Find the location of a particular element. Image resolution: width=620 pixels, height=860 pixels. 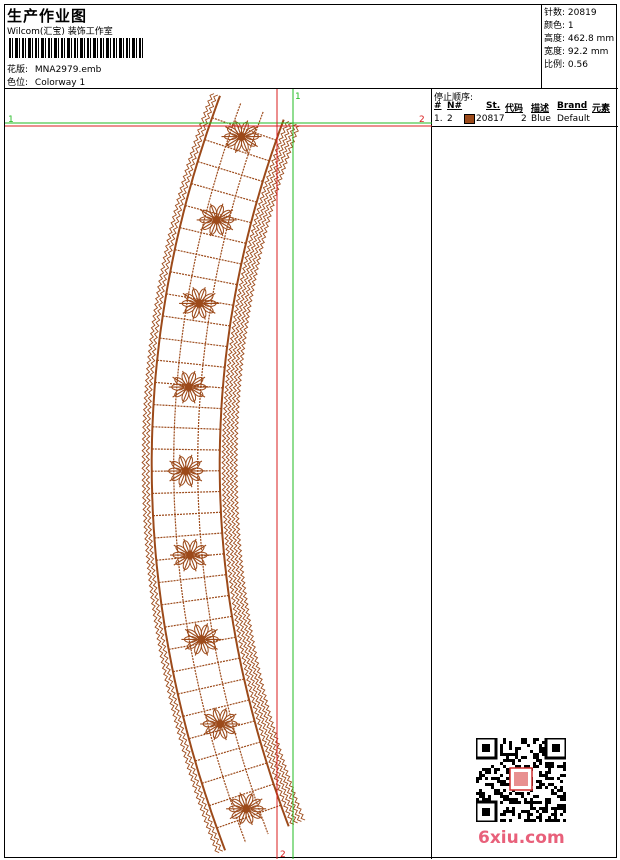

design-file-value: MNA2979.emb is located at coordinates (68, 70).